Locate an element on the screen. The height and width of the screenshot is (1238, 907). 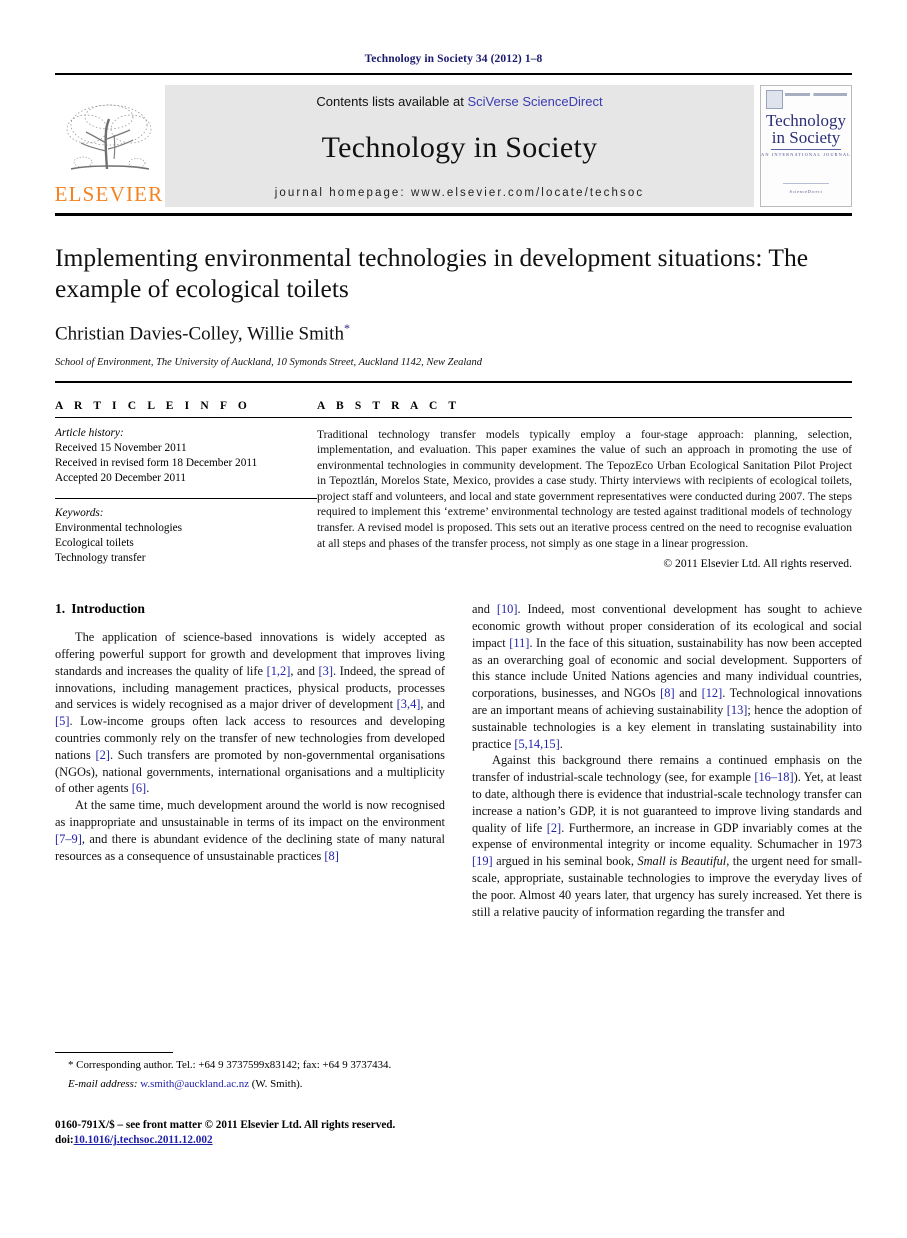
doi-link: 10.1016/j.techsoc.2011.12.002 is located at coordinates (143, 1140).